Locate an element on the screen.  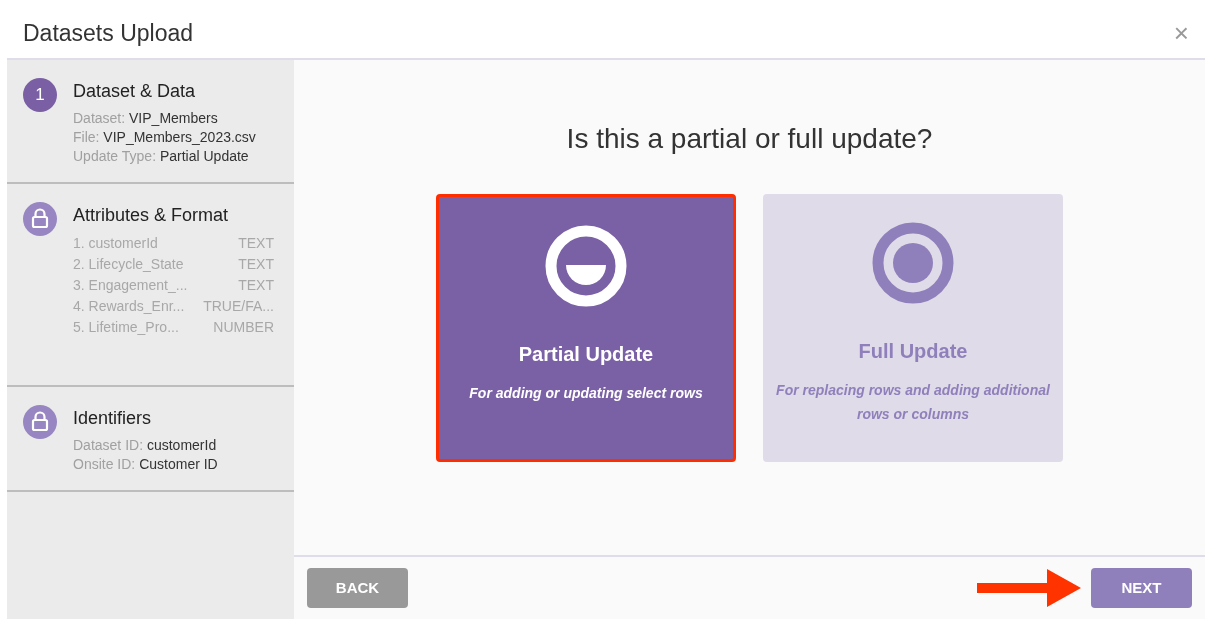
step-title: Identifiers is located at coordinates (113, 418).